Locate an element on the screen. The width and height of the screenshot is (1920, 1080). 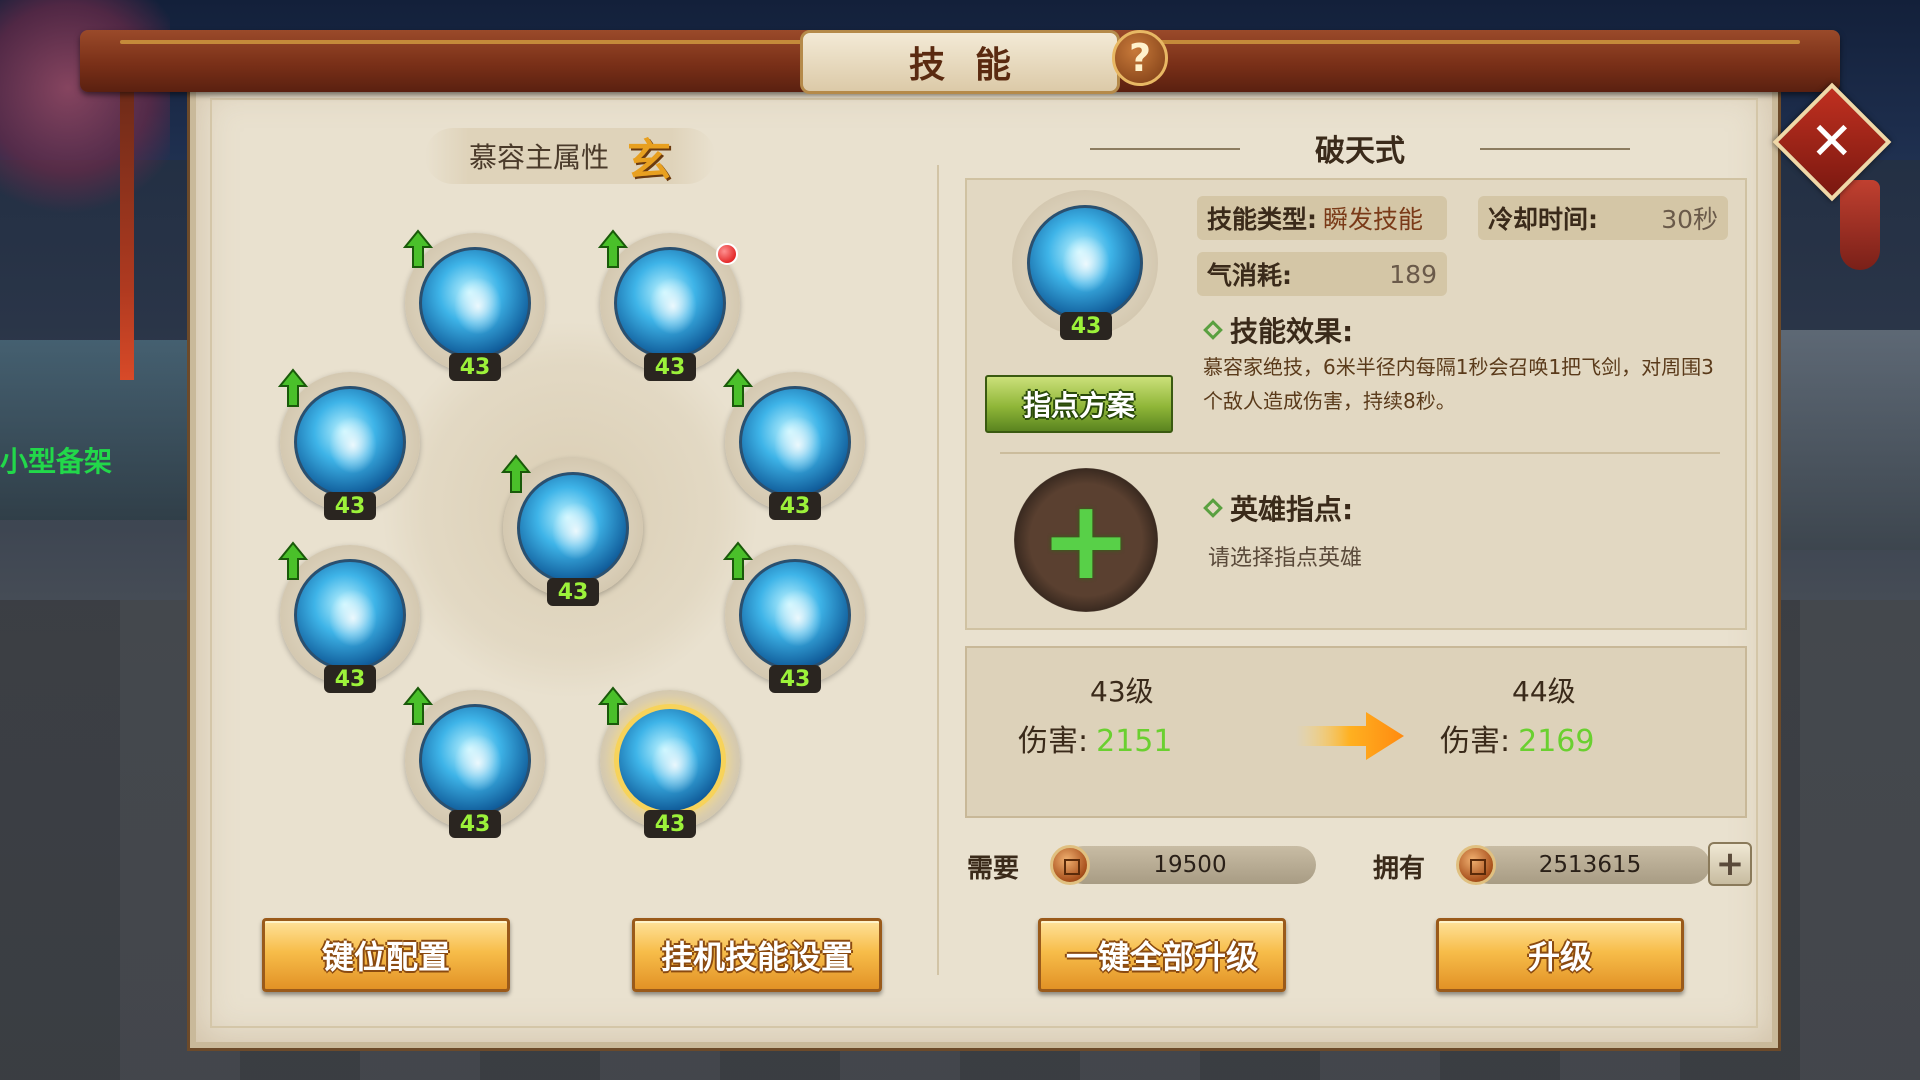
skill-flying-swords-icon is located at coordinates (670, 760).